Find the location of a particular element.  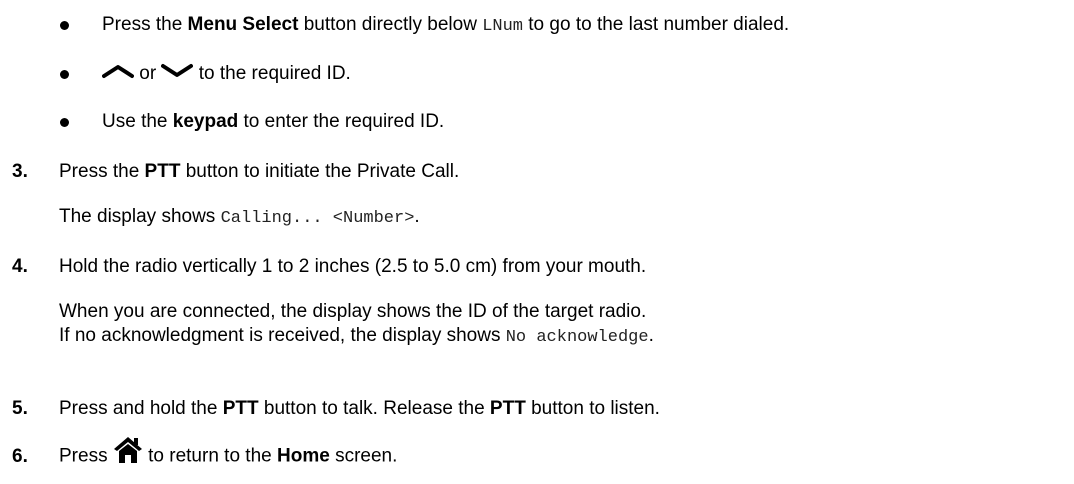

home-label: Home is located at coordinates (303, 456).